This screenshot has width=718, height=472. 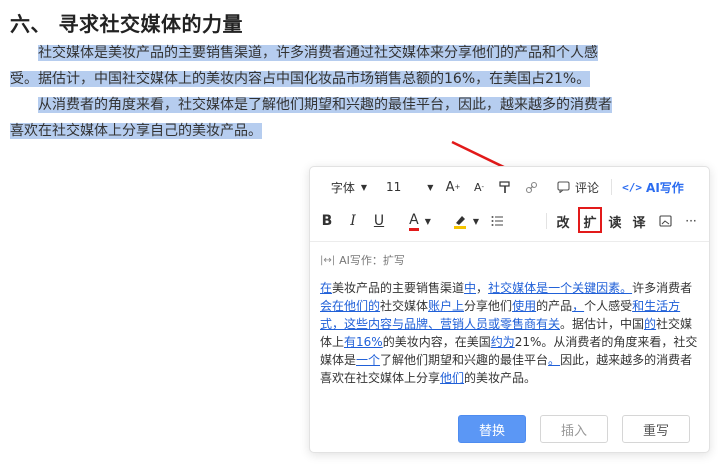 What do you see at coordinates (574, 429) in the screenshot?
I see `insert-button: 插入` at bounding box center [574, 429].